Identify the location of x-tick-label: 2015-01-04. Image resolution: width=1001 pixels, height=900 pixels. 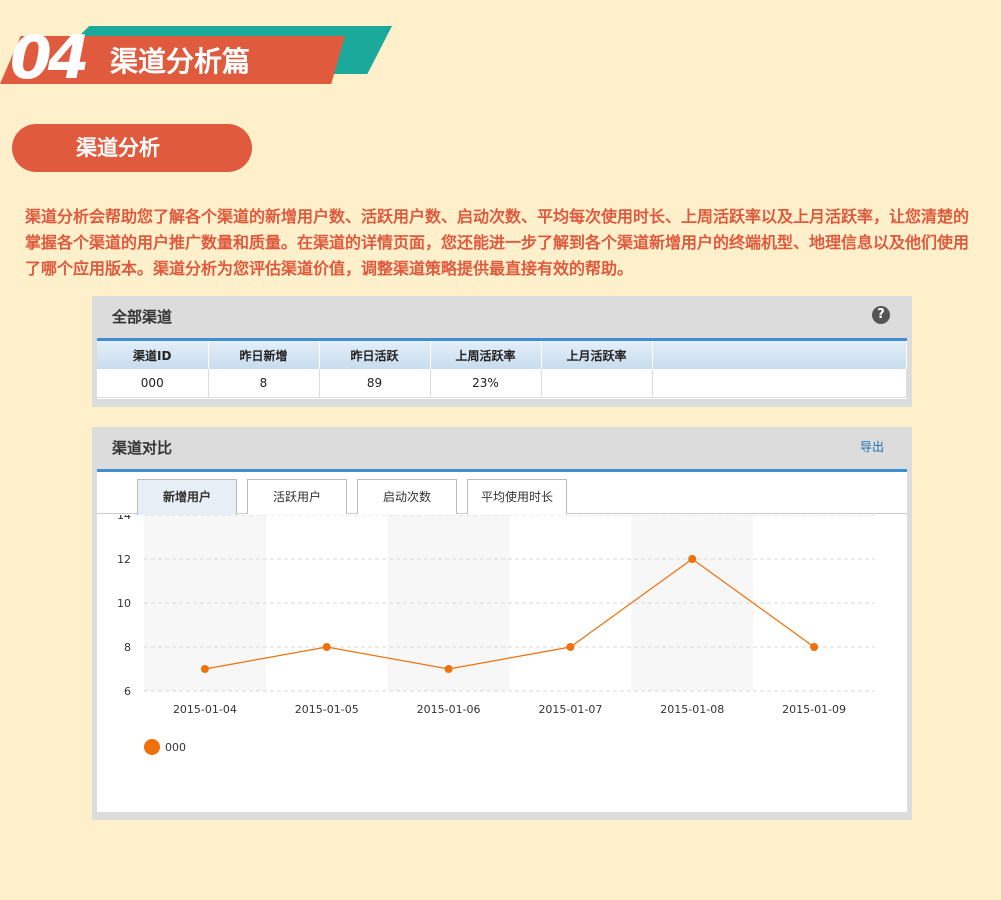
(205, 709).